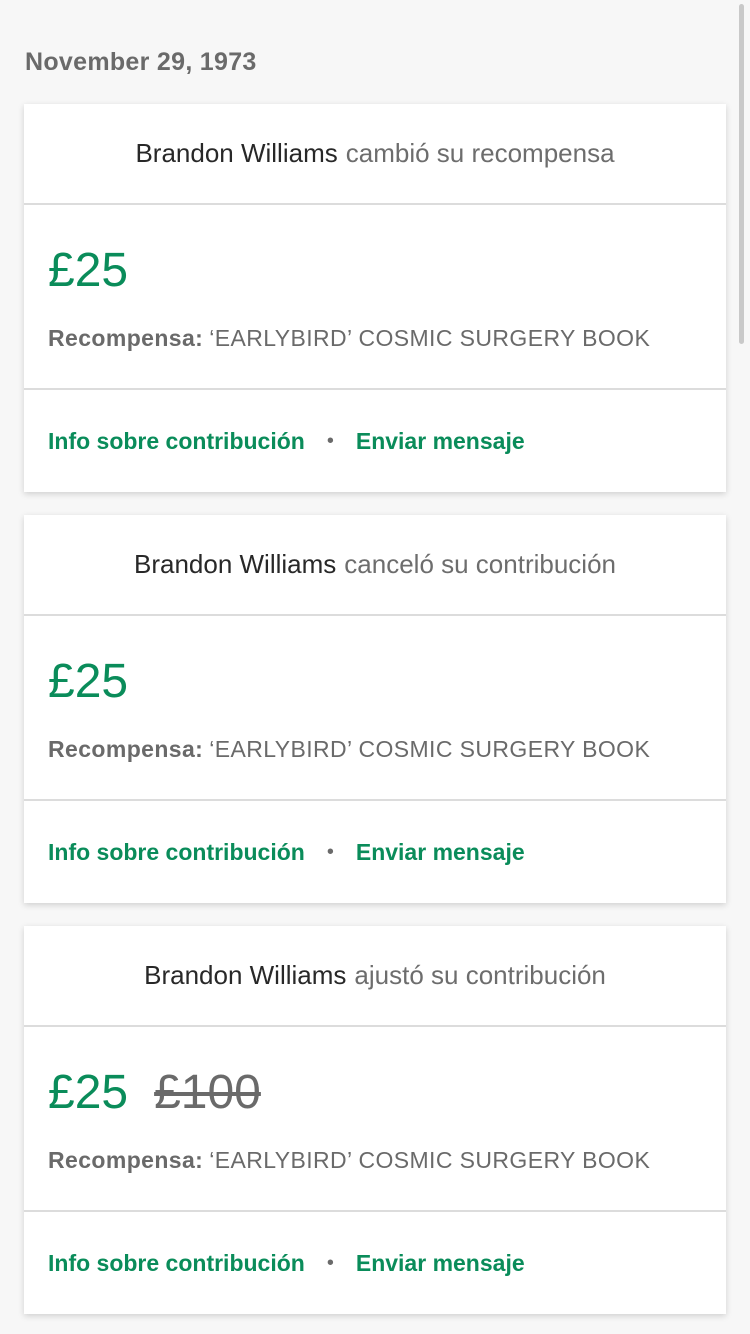 The height and width of the screenshot is (1334, 750). Describe the element at coordinates (480, 564) in the screenshot. I see `activity-action: canceló su contribución` at that location.